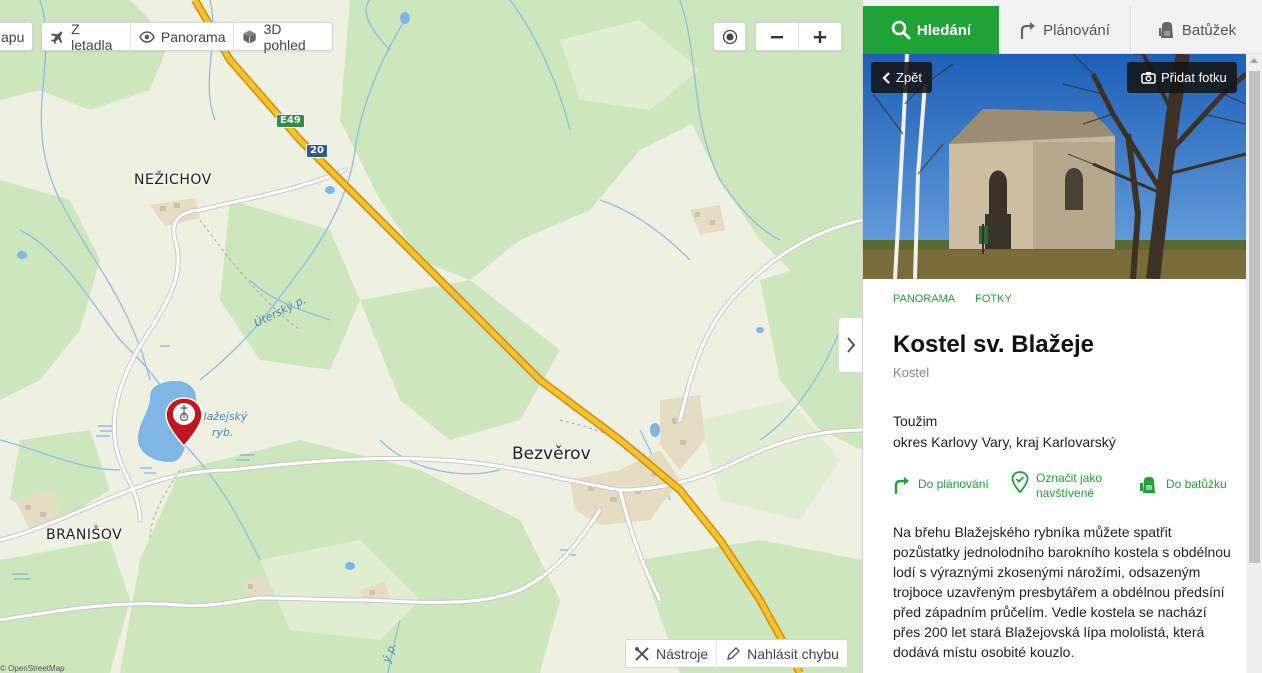 This screenshot has height=673, width=1262. I want to click on cube-icon, so click(250, 36).